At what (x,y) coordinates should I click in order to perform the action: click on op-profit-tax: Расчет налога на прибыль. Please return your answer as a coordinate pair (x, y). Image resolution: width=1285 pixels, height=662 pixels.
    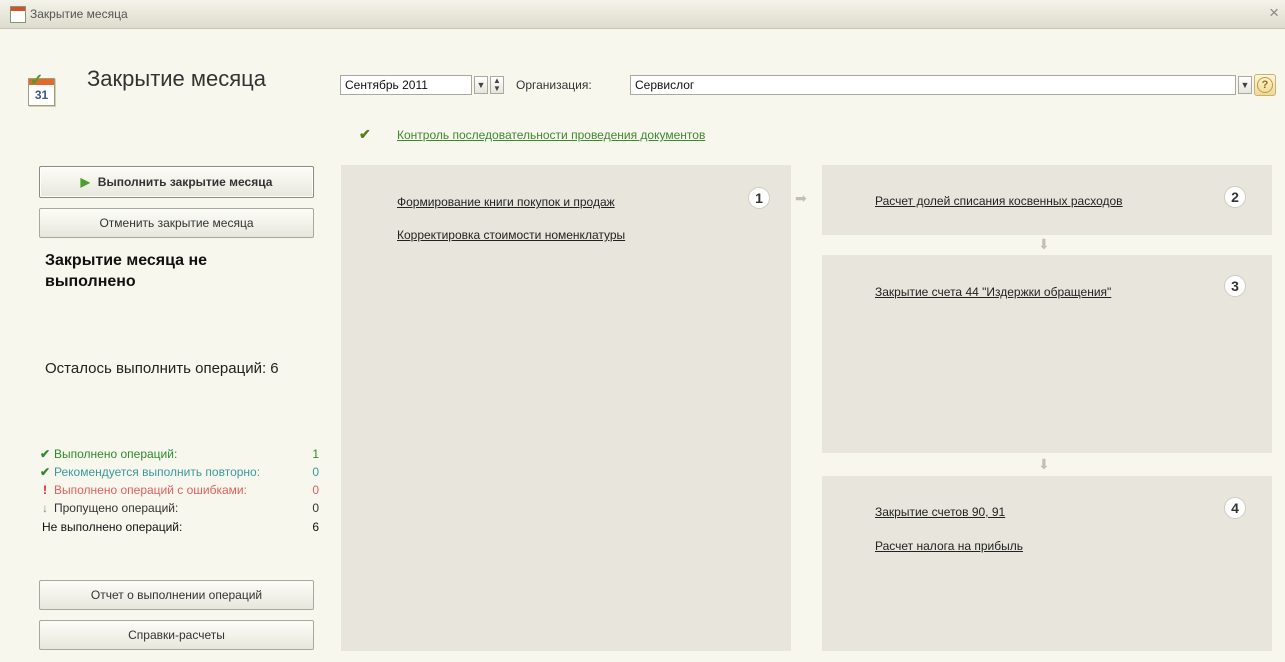
    Looking at the image, I should click on (949, 546).